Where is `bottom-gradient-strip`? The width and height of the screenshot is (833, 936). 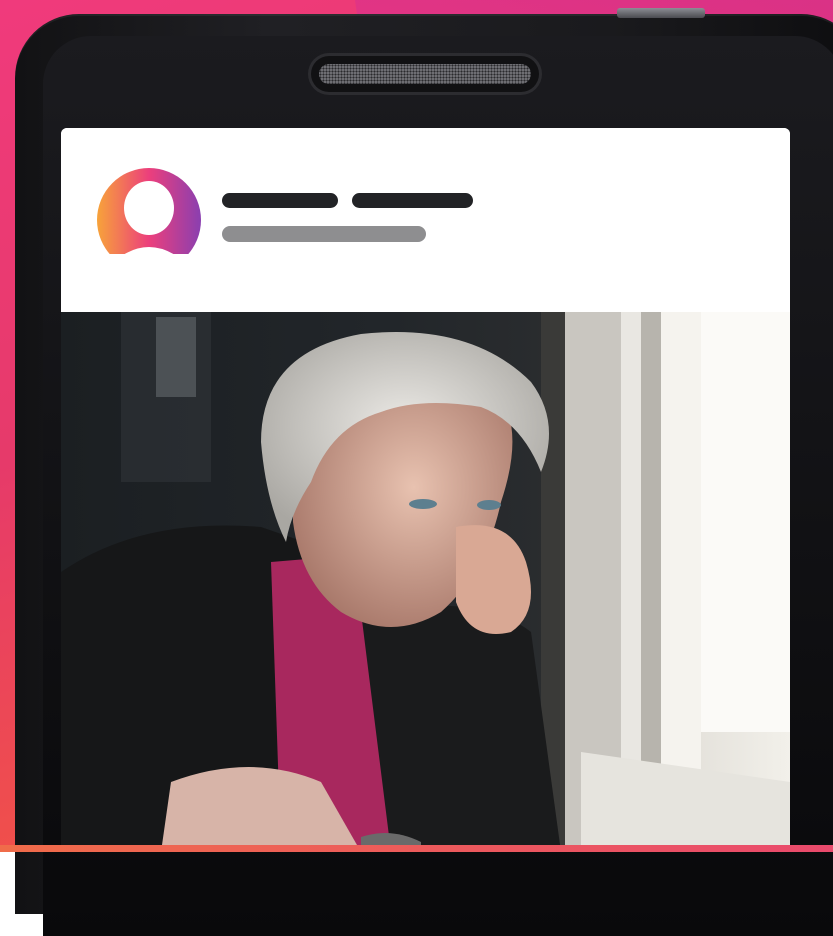
bottom-gradient-strip is located at coordinates (416, 848).